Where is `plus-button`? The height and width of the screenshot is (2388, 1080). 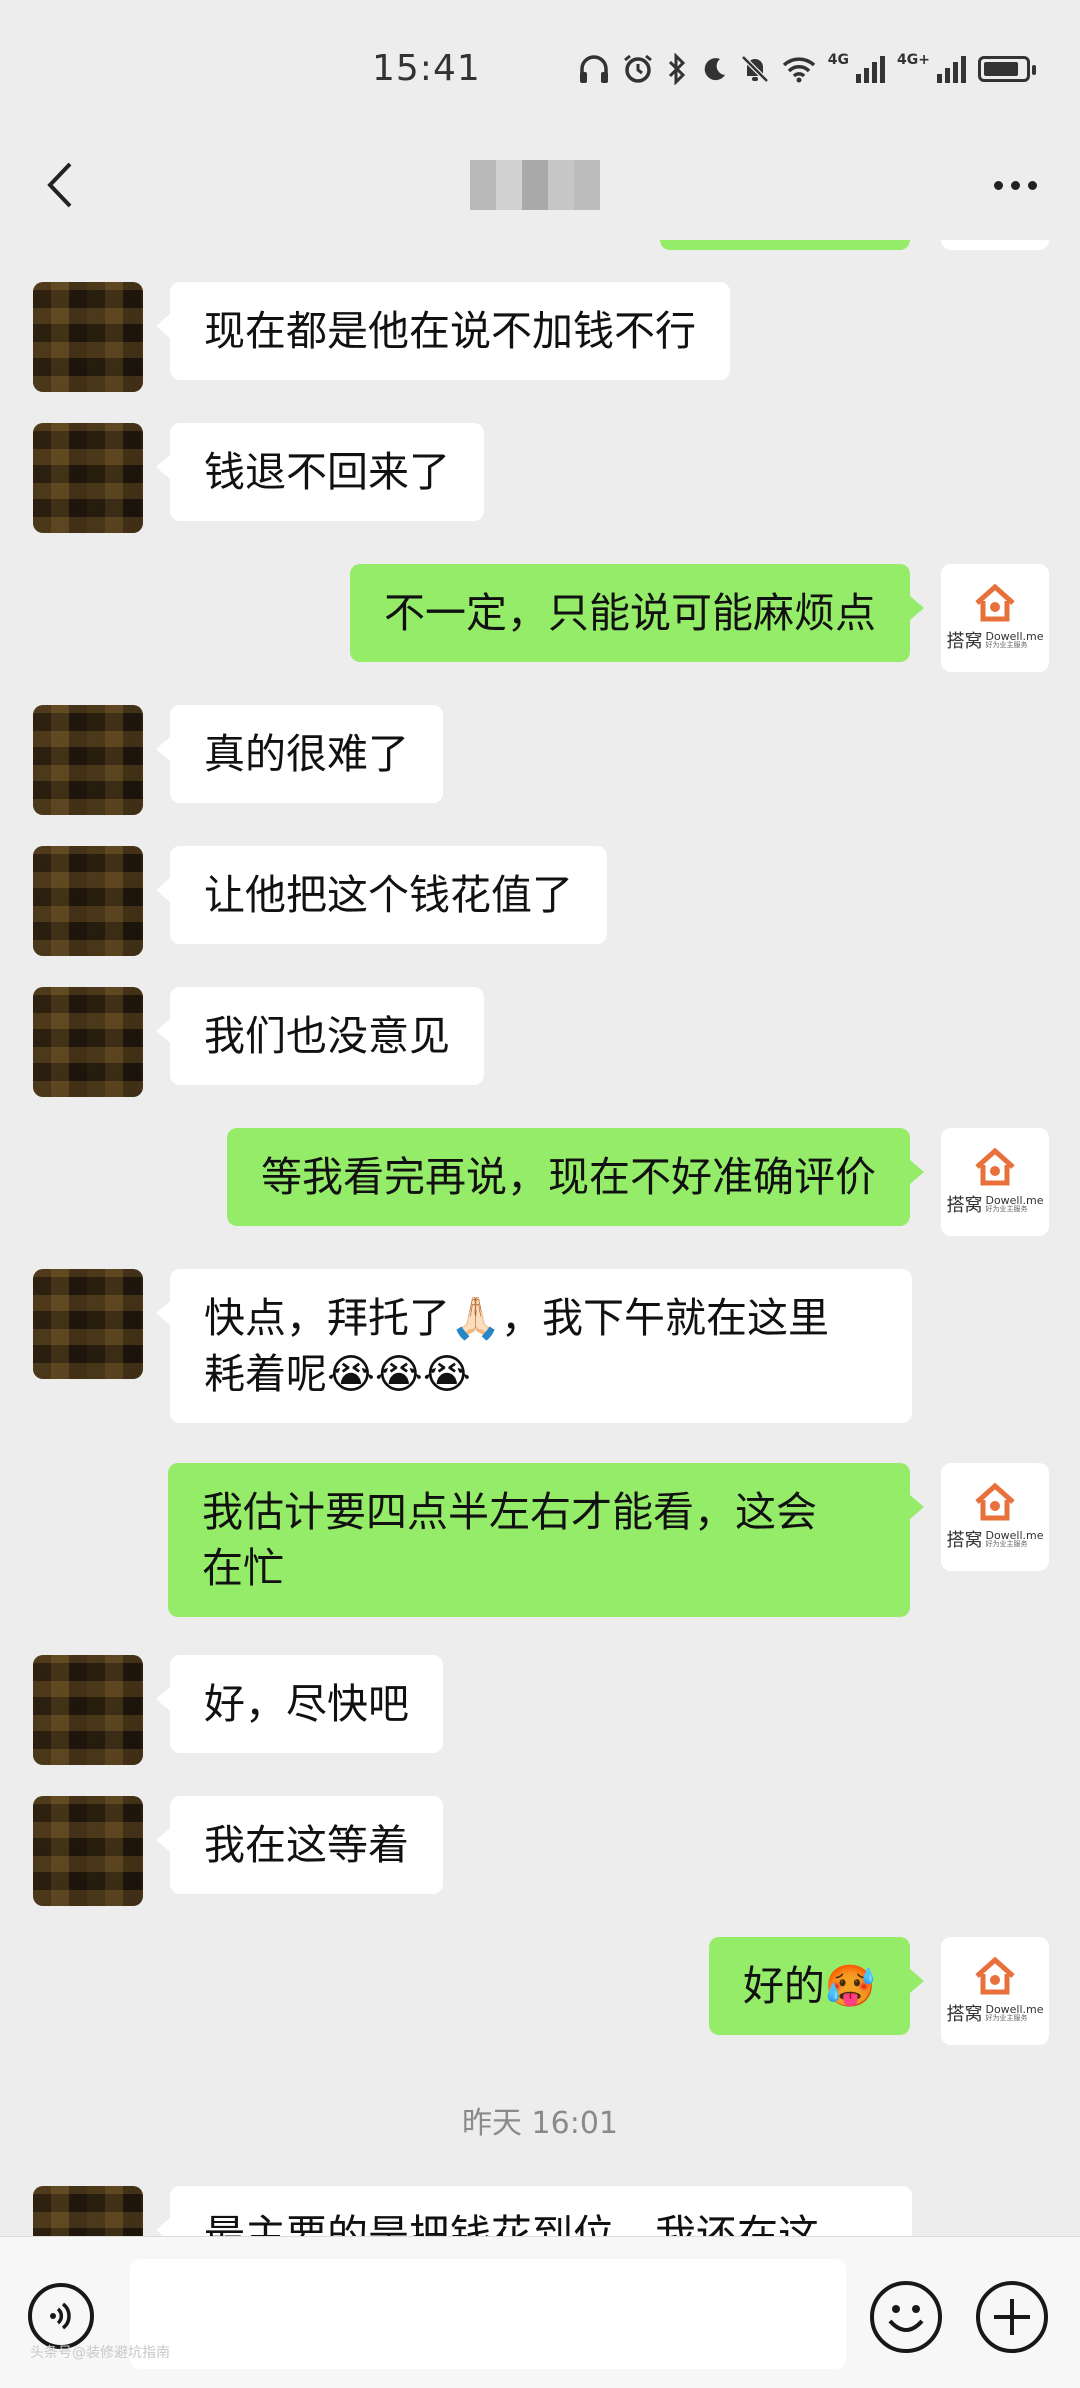
plus-button is located at coordinates (1012, 2317).